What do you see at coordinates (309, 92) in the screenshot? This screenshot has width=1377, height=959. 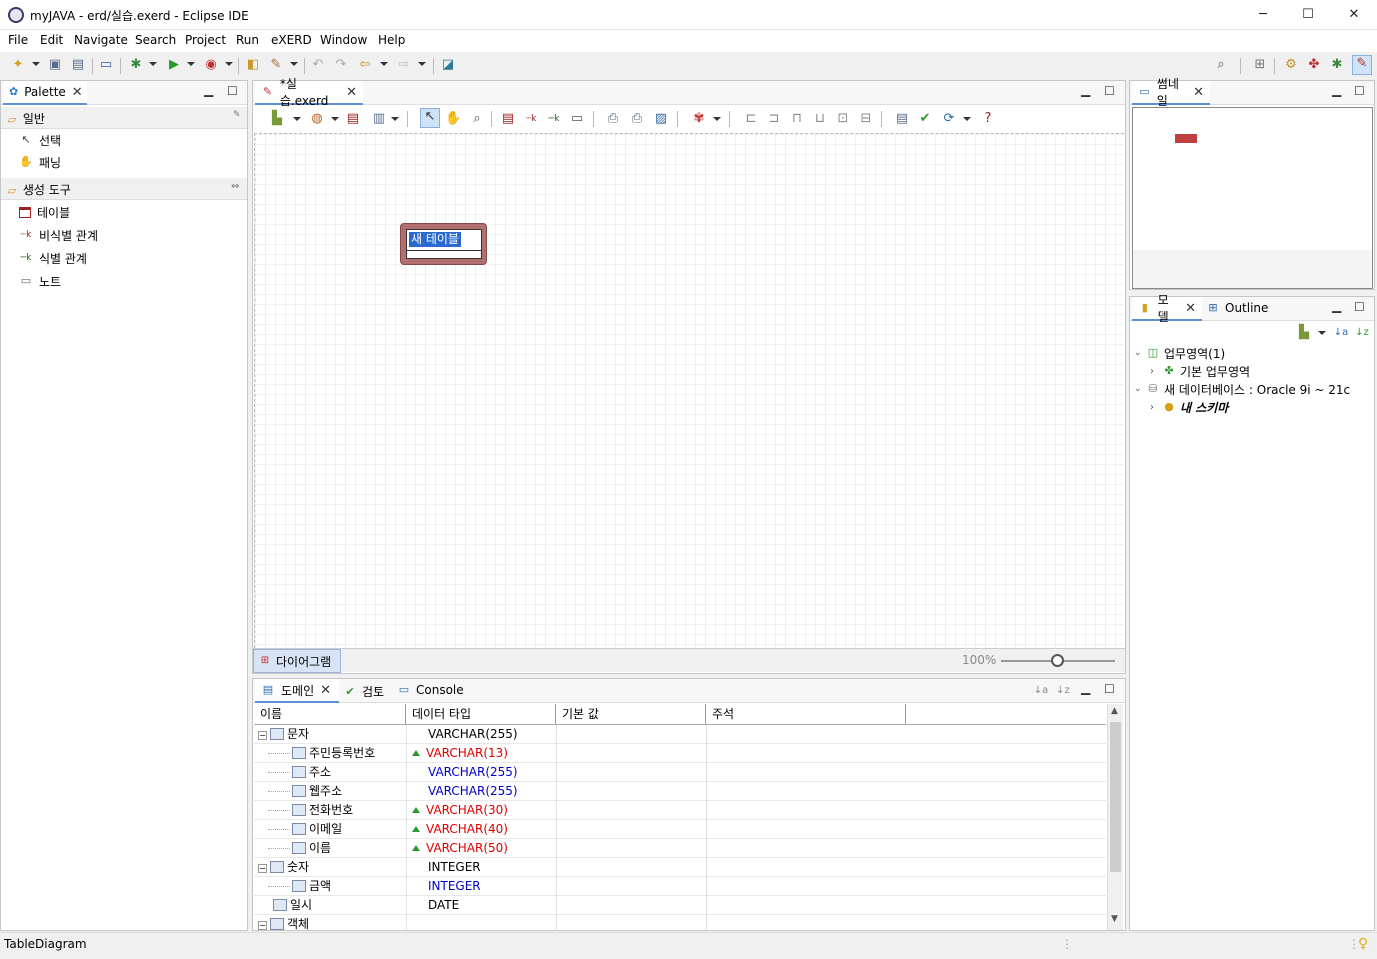 I see `tab-exerd-editor: ✎ *실습.exerd ✕` at bounding box center [309, 92].